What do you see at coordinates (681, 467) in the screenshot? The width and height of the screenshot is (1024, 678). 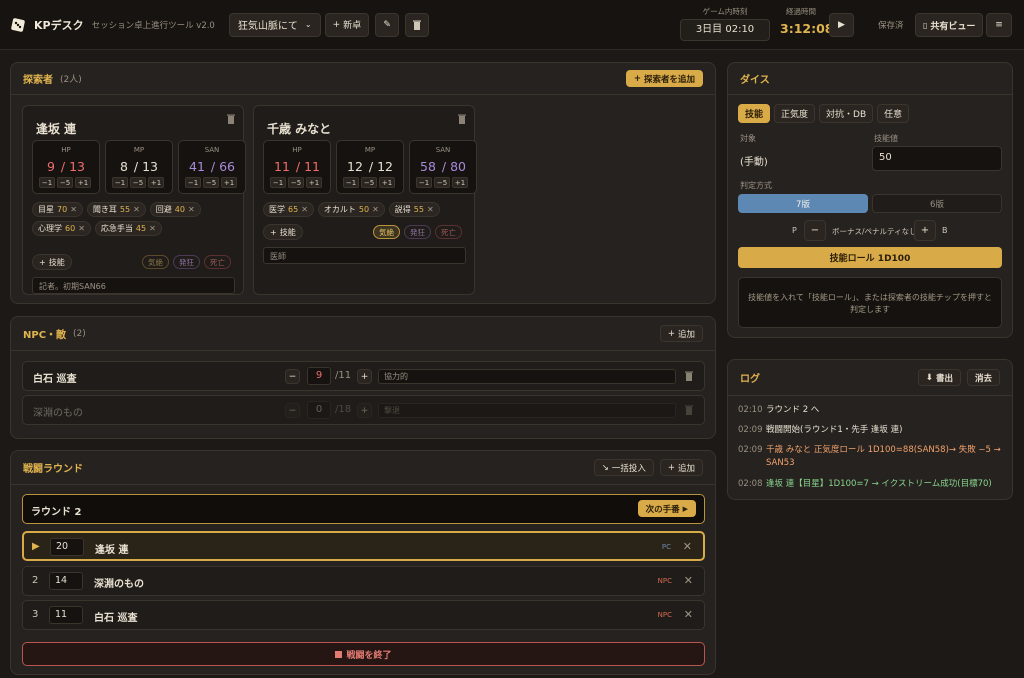 I see `add-combatant-button: + 追加` at bounding box center [681, 467].